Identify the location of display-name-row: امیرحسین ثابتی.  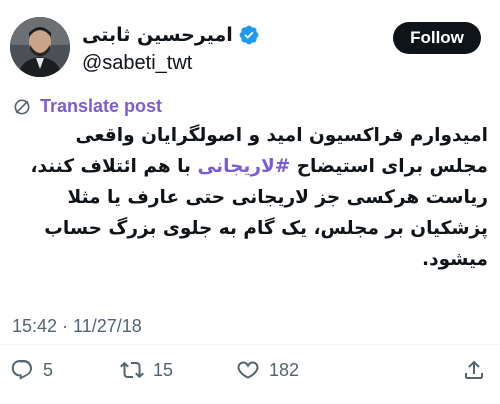
(171, 35).